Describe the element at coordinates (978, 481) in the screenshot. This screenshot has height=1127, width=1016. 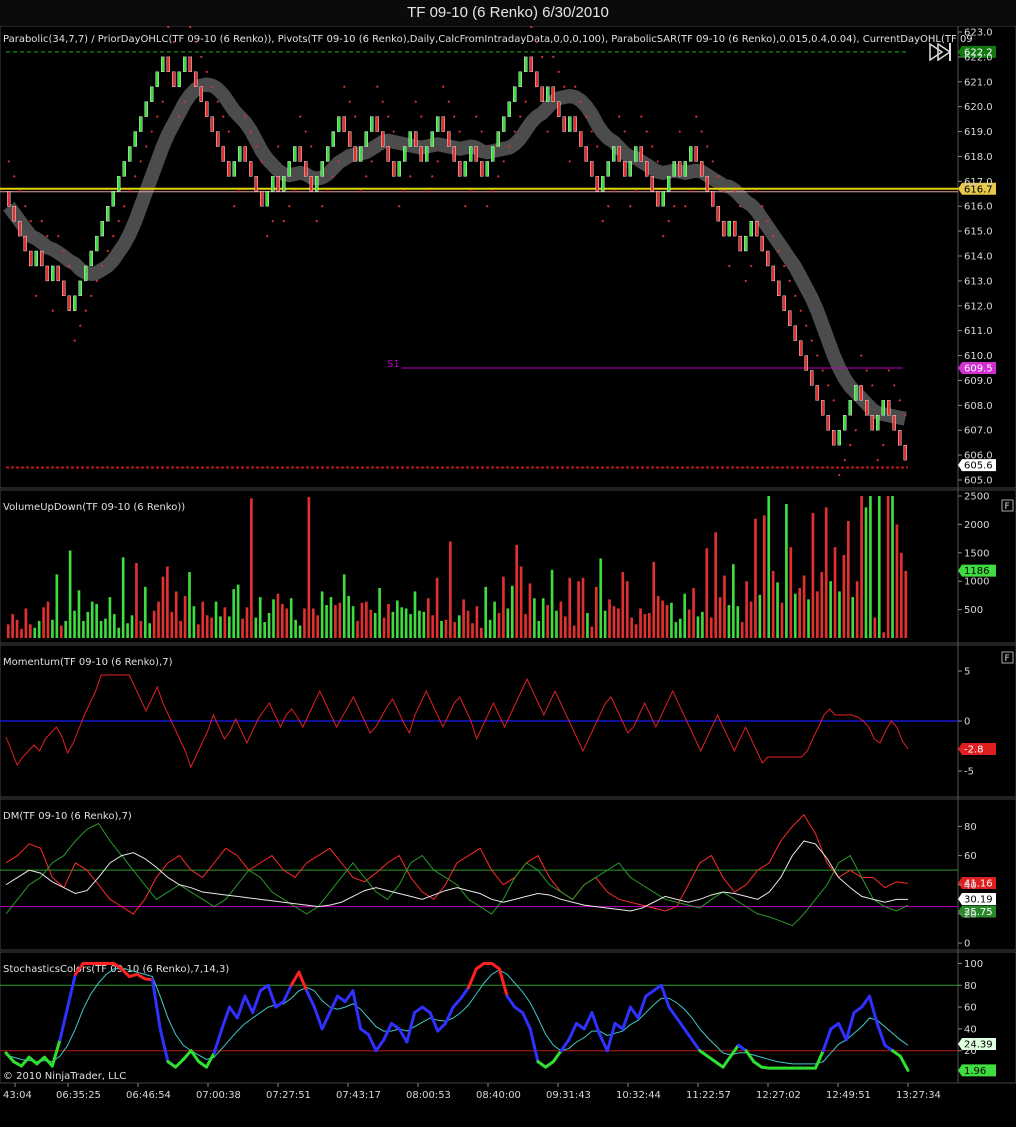
I see `price-tick-label: 605.0` at that location.